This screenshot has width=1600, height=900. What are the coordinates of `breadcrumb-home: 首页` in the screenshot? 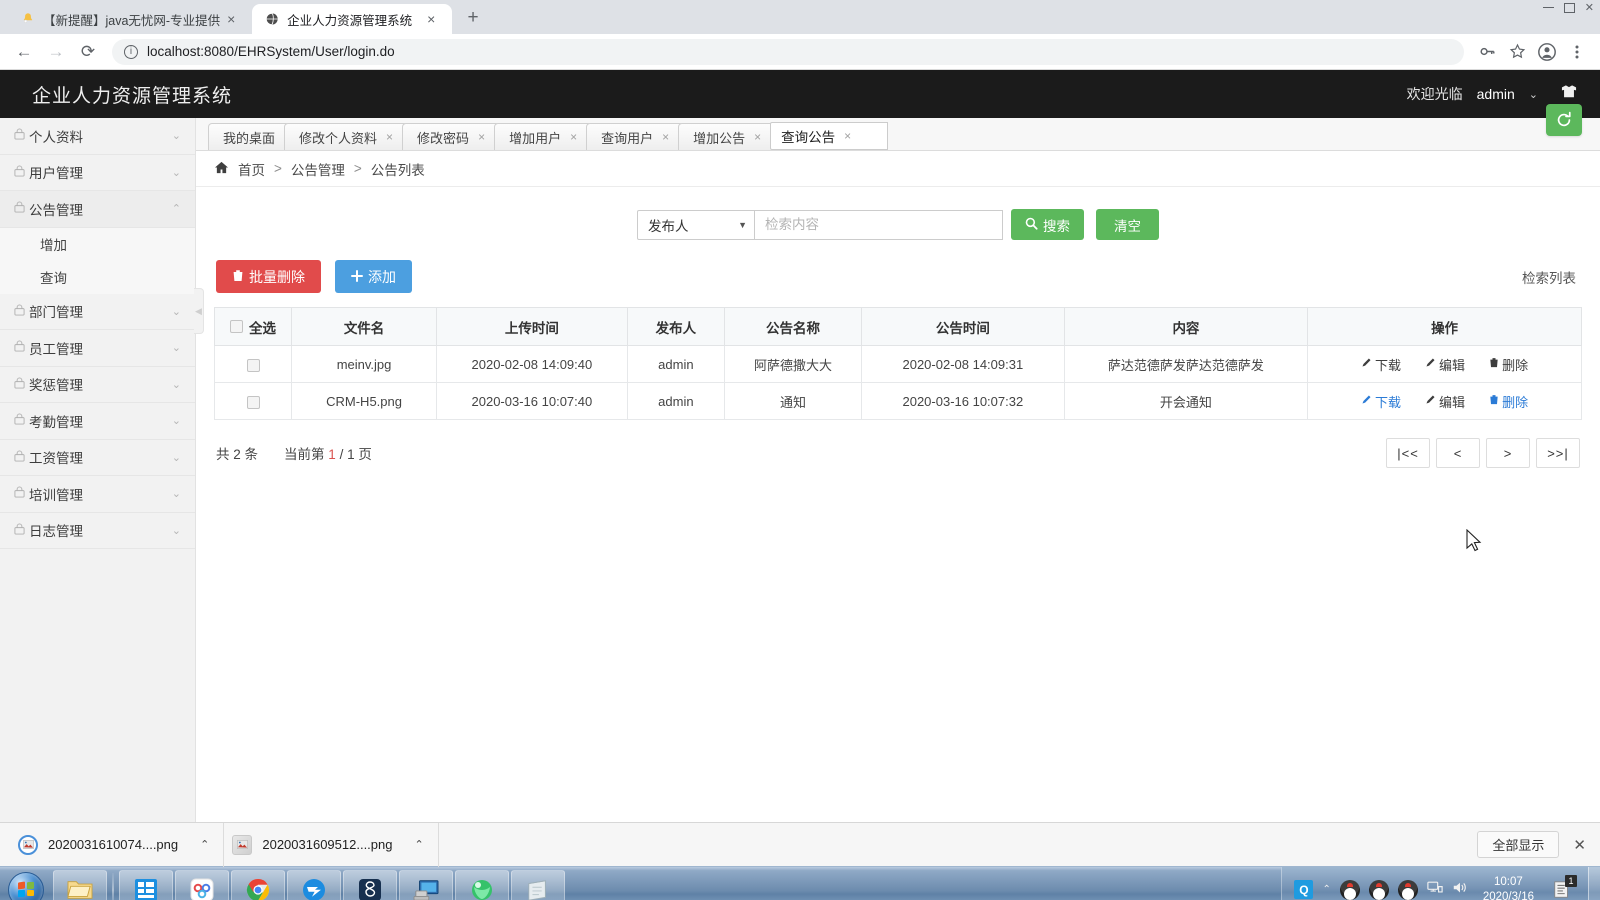 It's located at (251, 169).